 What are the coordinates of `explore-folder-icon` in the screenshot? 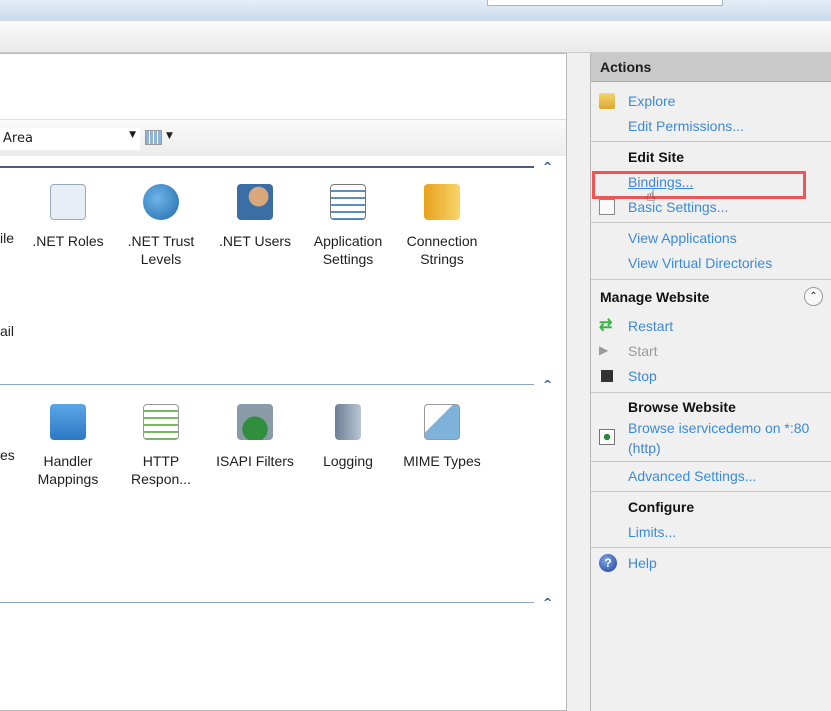 It's located at (607, 101).